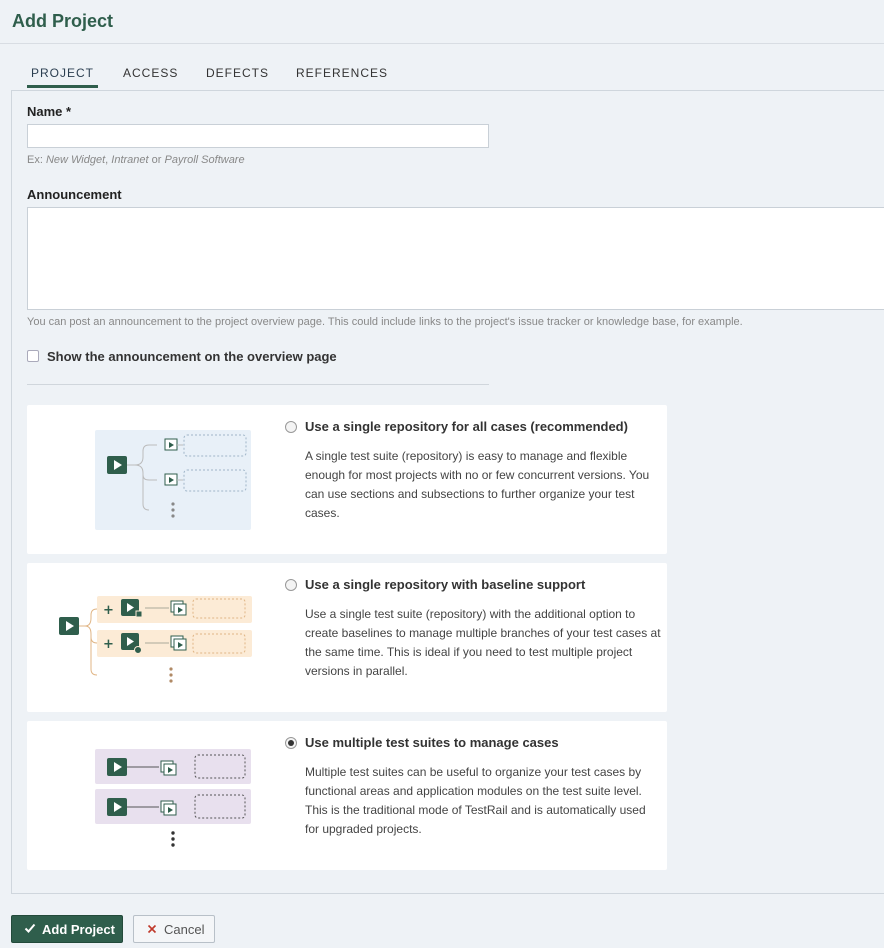  What do you see at coordinates (155, 639) in the screenshot?
I see `baseline-repository-illustration-icon: + +` at bounding box center [155, 639].